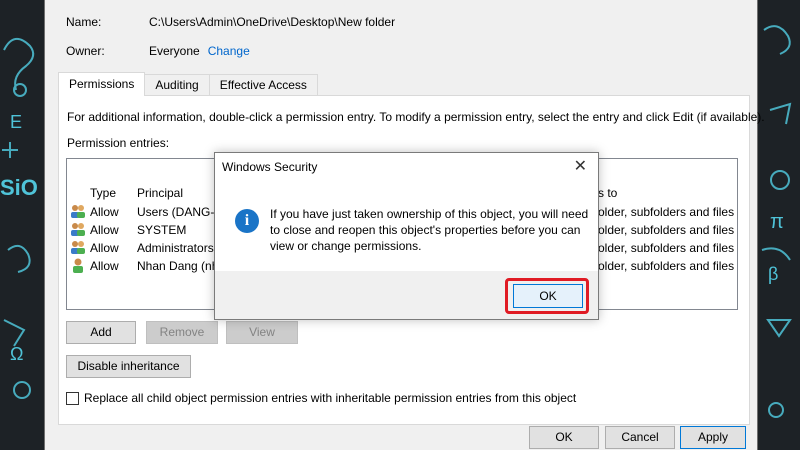  I want to click on remove-button: Remove, so click(182, 332).